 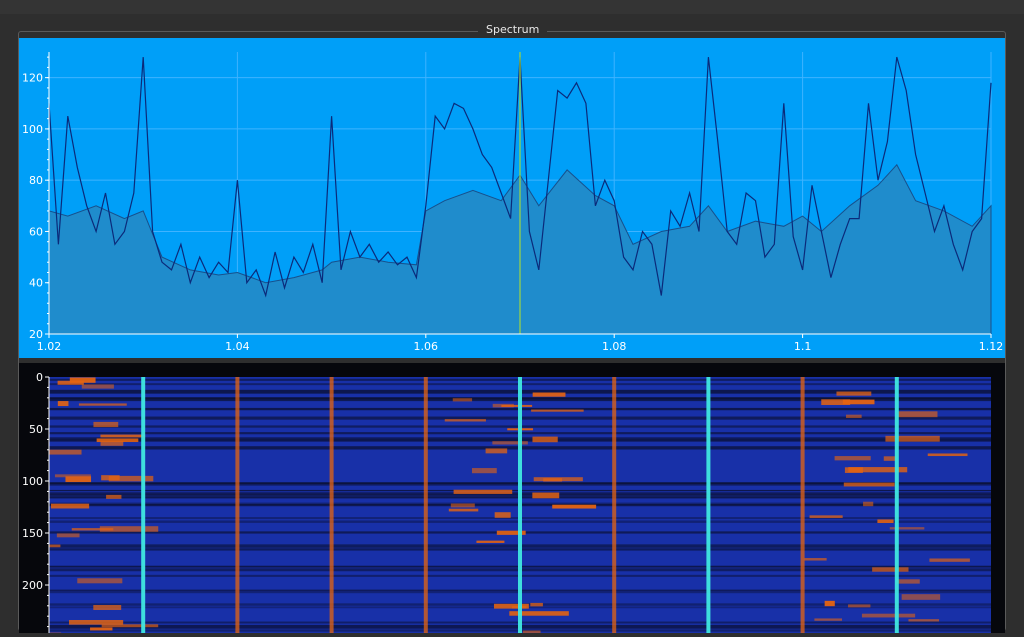 What do you see at coordinates (237, 346) in the screenshot?
I see `x-tick-label: 1.04` at bounding box center [237, 346].